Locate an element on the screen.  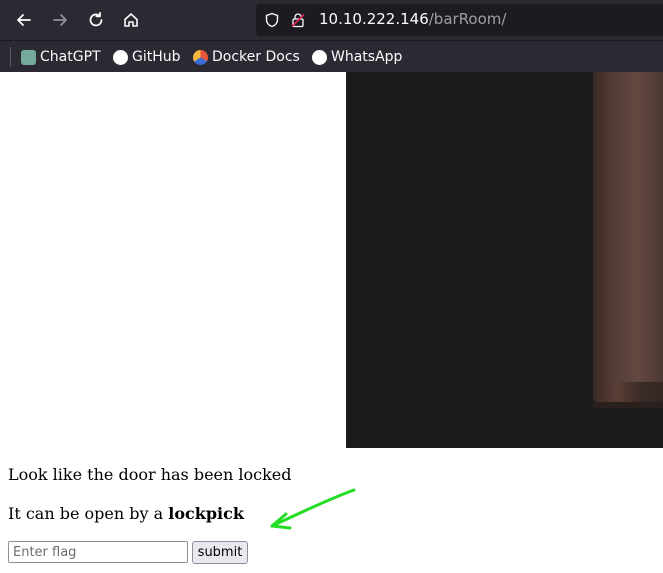
bookmark-label: ChatGPT is located at coordinates (70, 57).